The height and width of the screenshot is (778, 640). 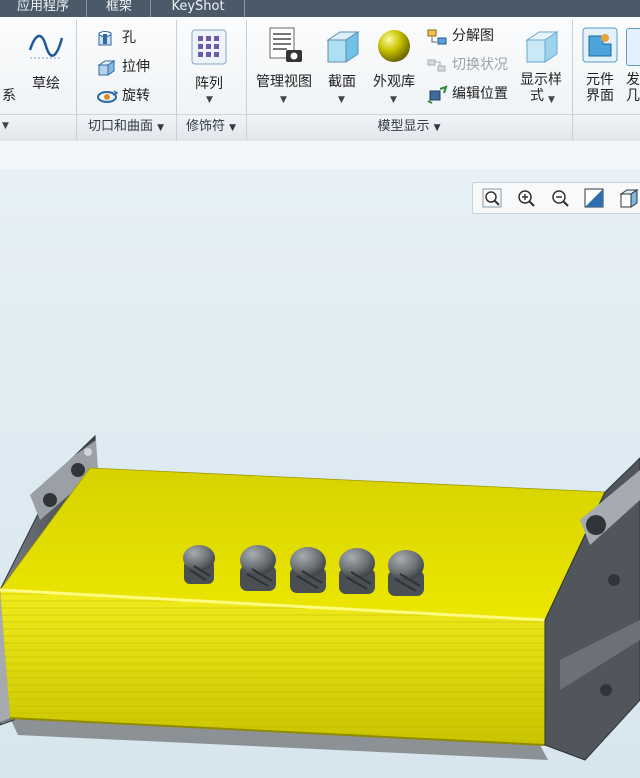 I want to click on pattern-label: 阵列, so click(x=209, y=84).